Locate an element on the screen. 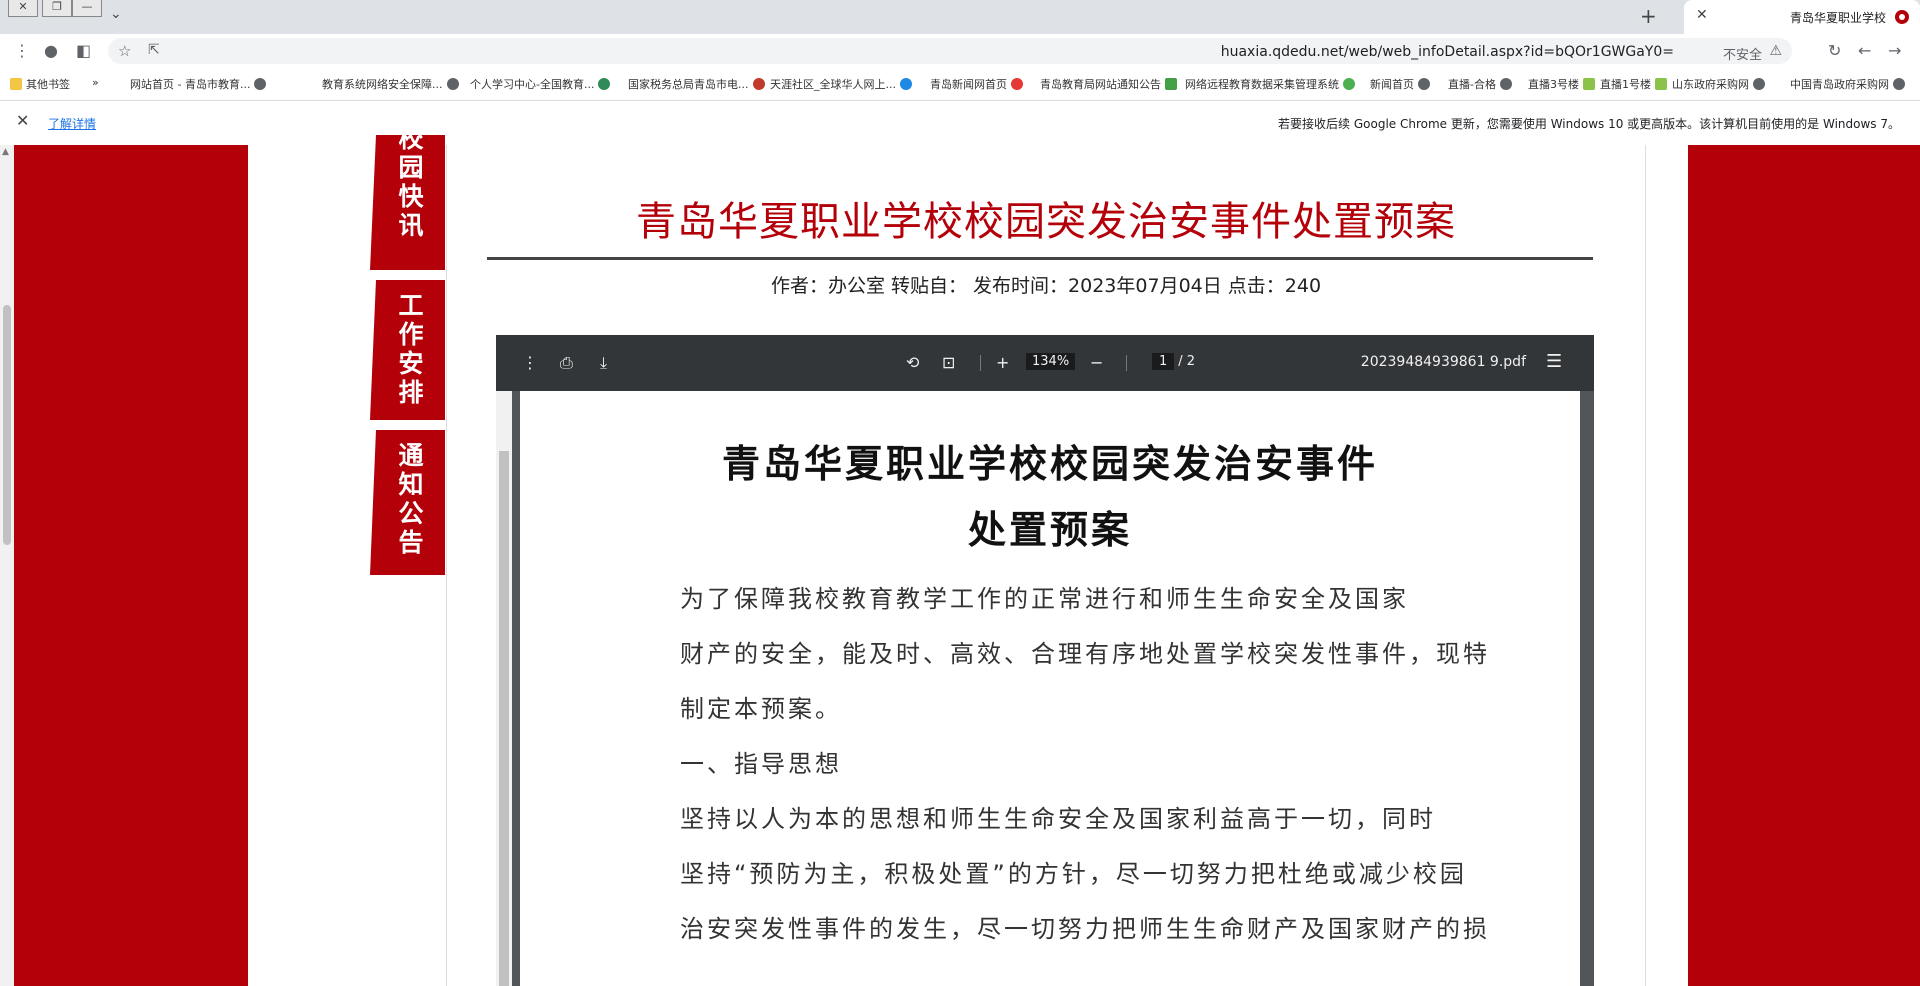  tab-active: ✕ 青岛华夏职业学校 is located at coordinates (1802, 17).